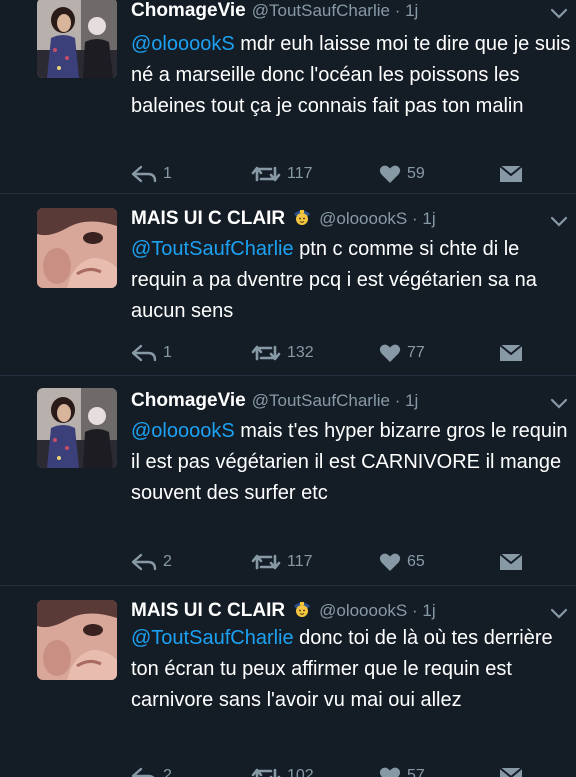 This screenshot has height=777, width=576. I want to click on like-count: 57, so click(416, 772).